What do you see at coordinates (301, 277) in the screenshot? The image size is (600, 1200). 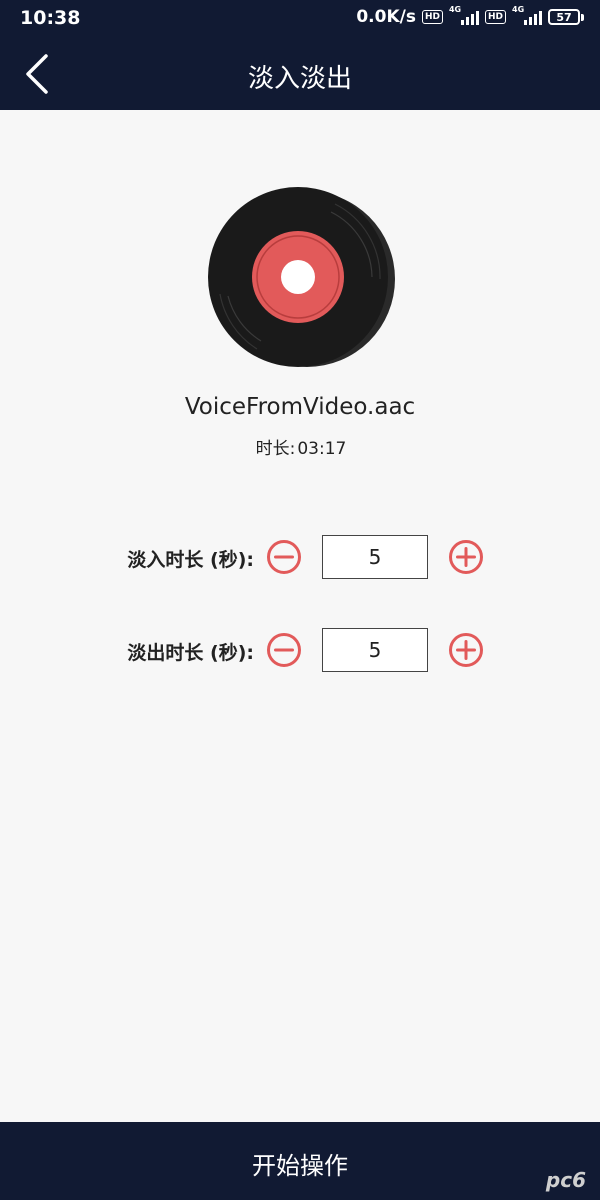 I see `vinyl-record-icon` at bounding box center [301, 277].